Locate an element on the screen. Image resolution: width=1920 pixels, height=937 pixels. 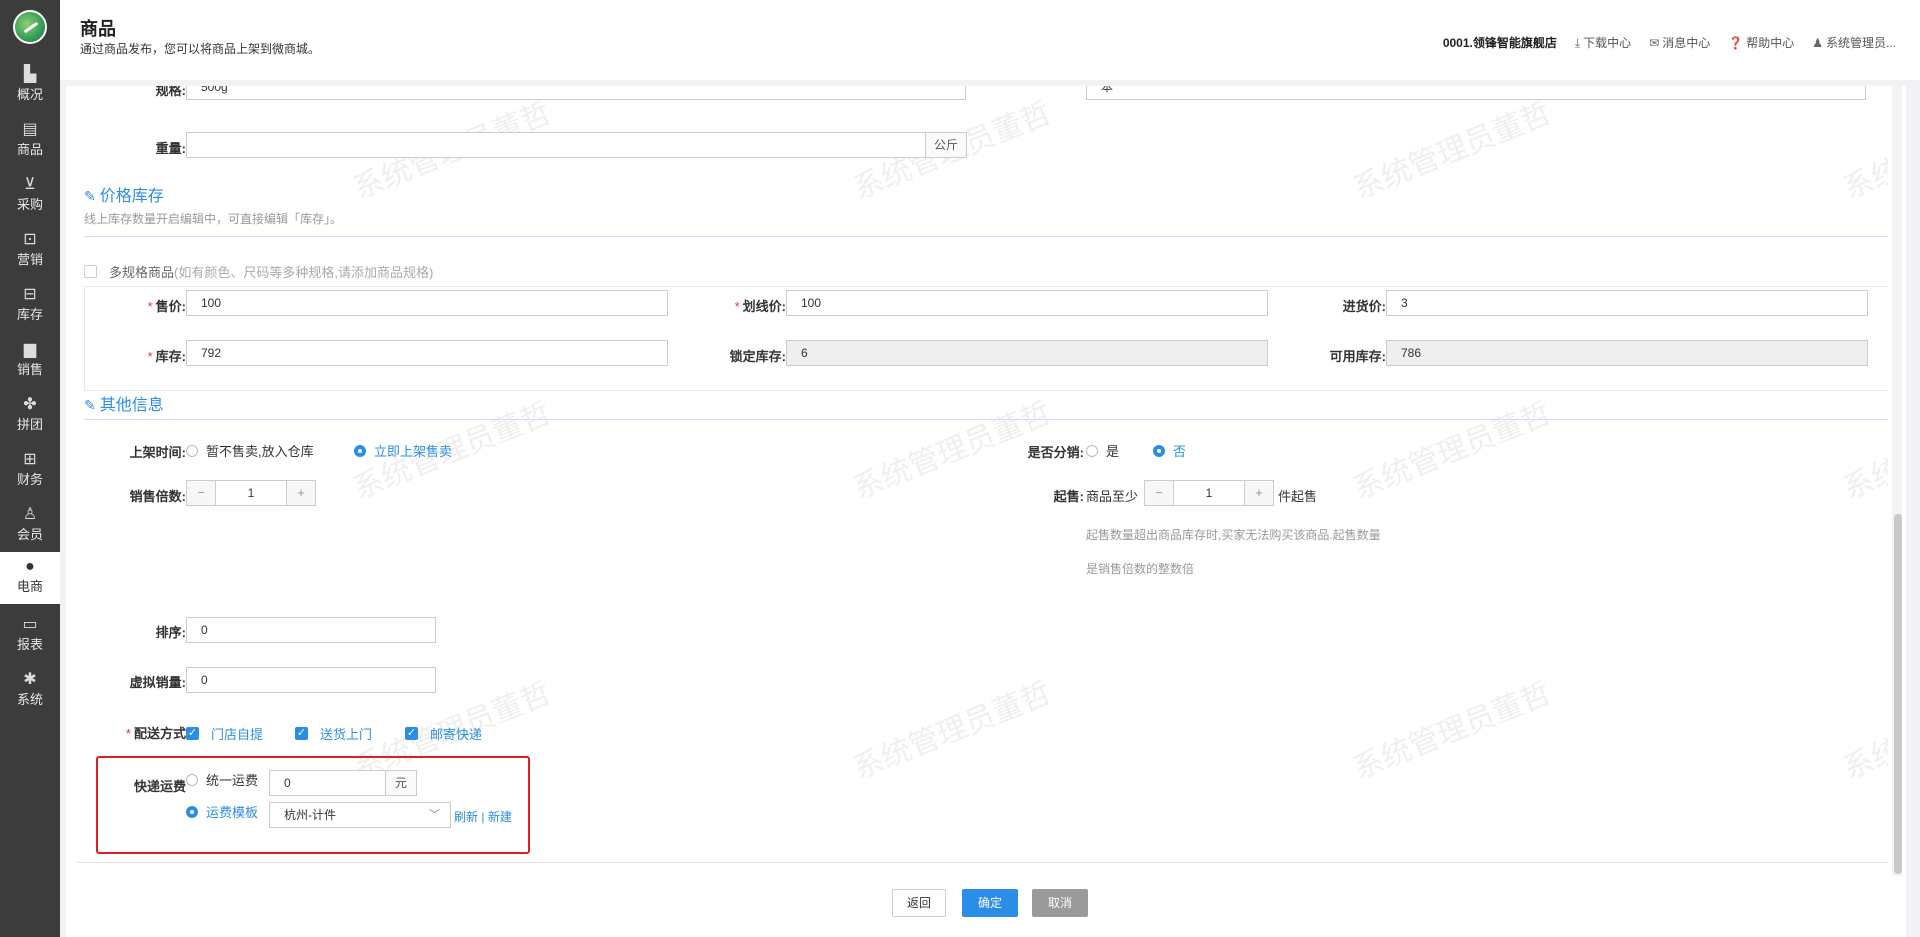
sidebar-item-inventory: ⊟ 库存 is located at coordinates (30, 306).